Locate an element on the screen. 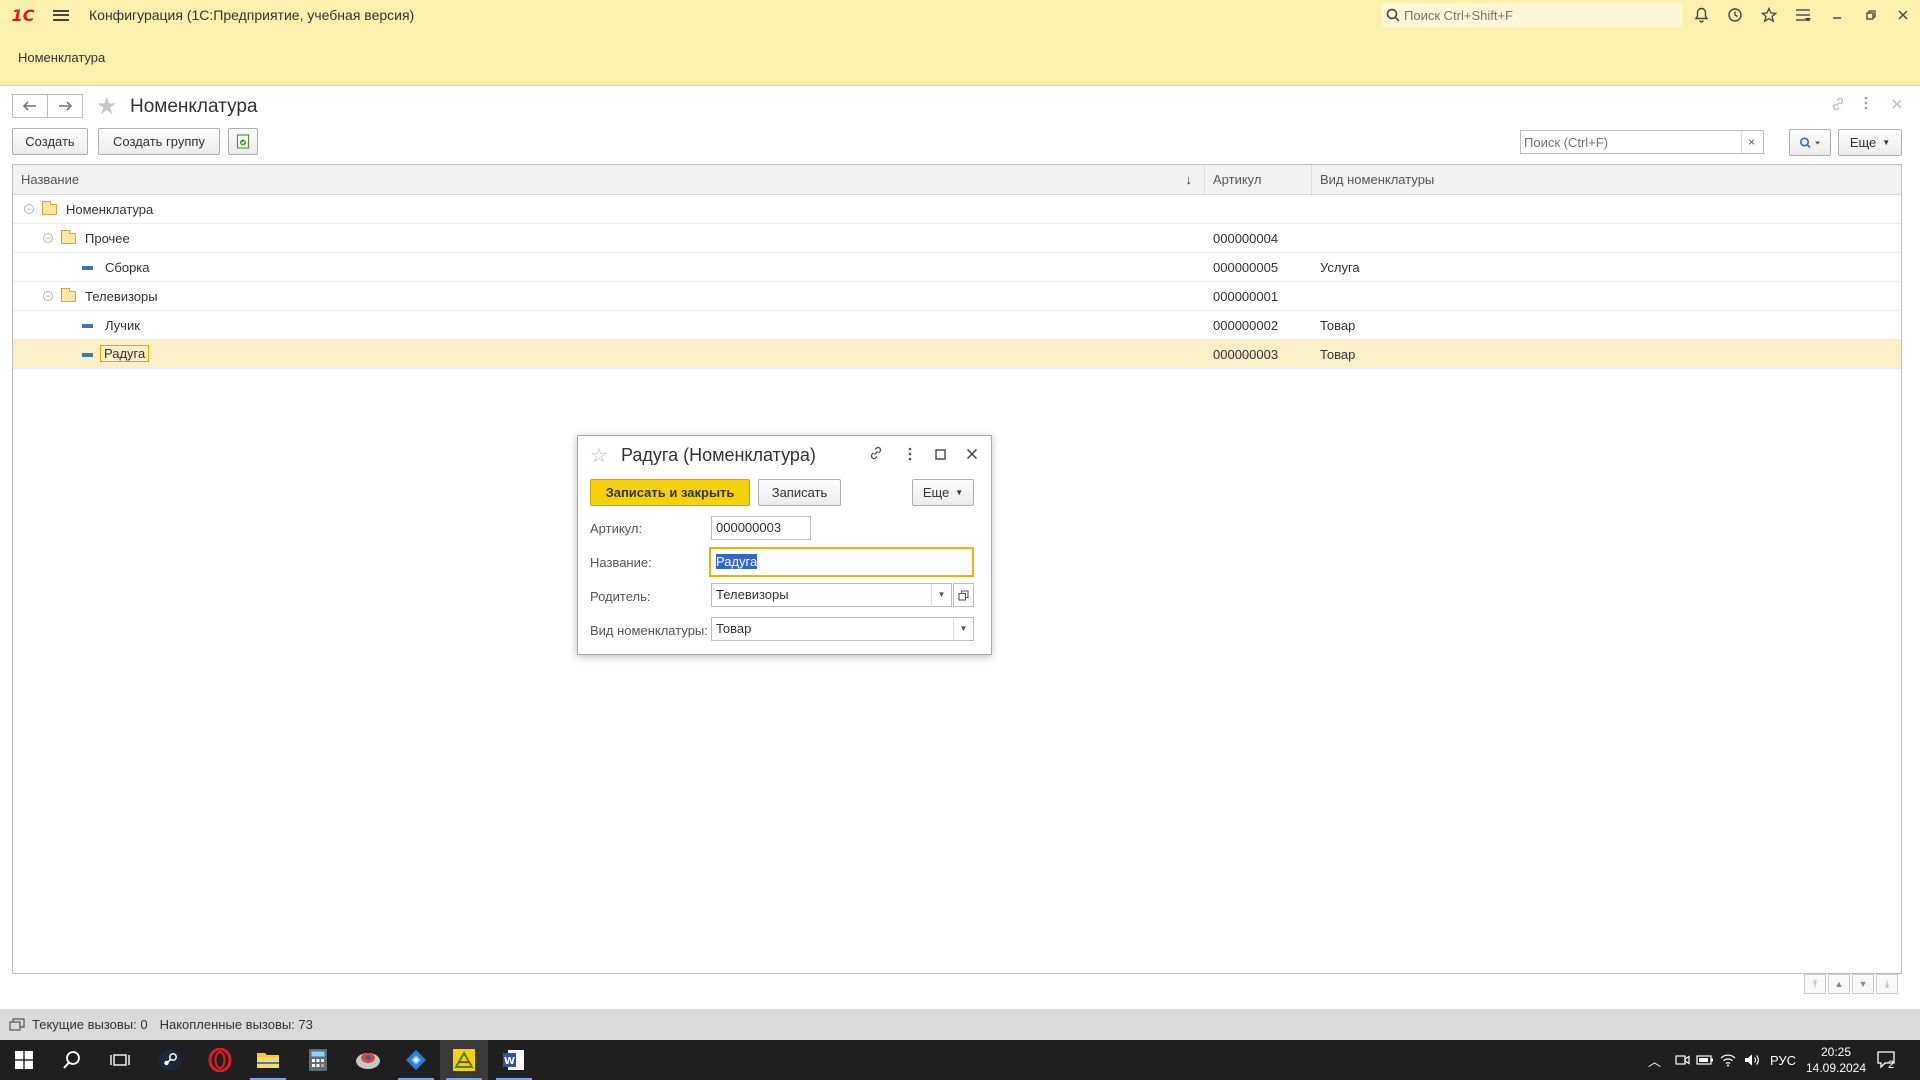 This screenshot has height=1080, width=1920. bell-icon is located at coordinates (1701, 15).